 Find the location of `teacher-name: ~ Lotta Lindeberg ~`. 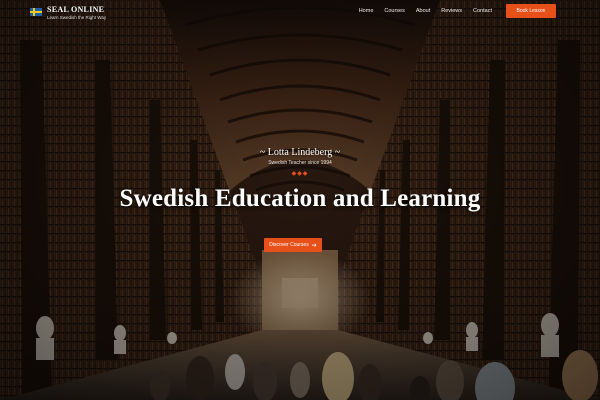

teacher-name: ~ Lotta Lindeberg ~ is located at coordinates (300, 152).